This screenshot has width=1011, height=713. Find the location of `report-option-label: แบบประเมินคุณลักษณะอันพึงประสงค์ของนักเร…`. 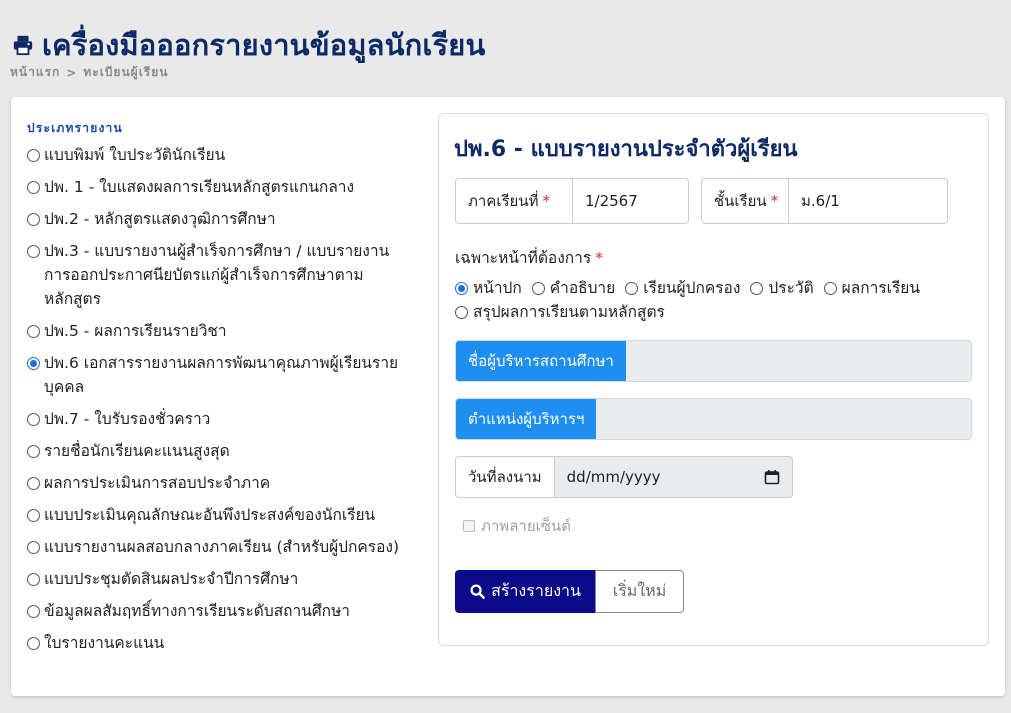

report-option-label: แบบประเมินคุณลักษณะอันพึงประสงค์ของนักเร… is located at coordinates (210, 515).